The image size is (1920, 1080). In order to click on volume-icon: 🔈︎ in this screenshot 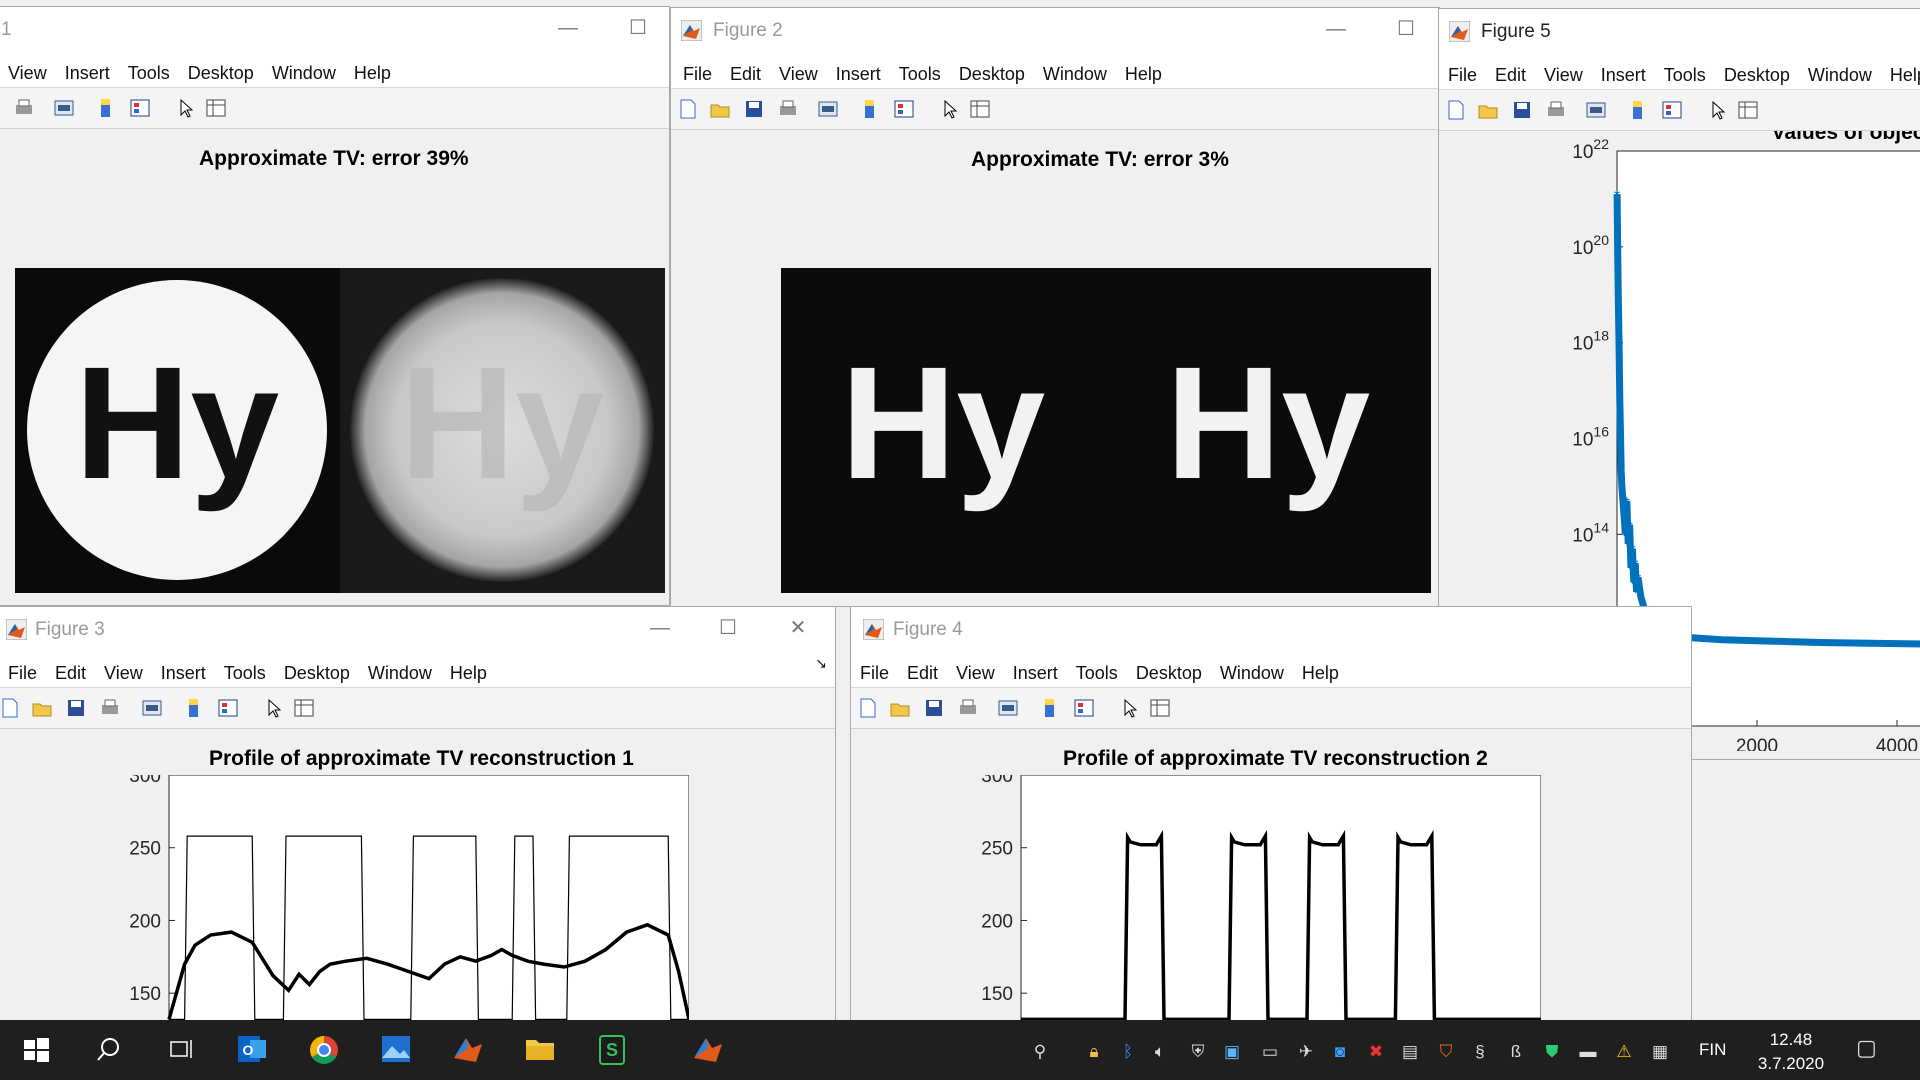, I will do `click(1160, 1052)`.